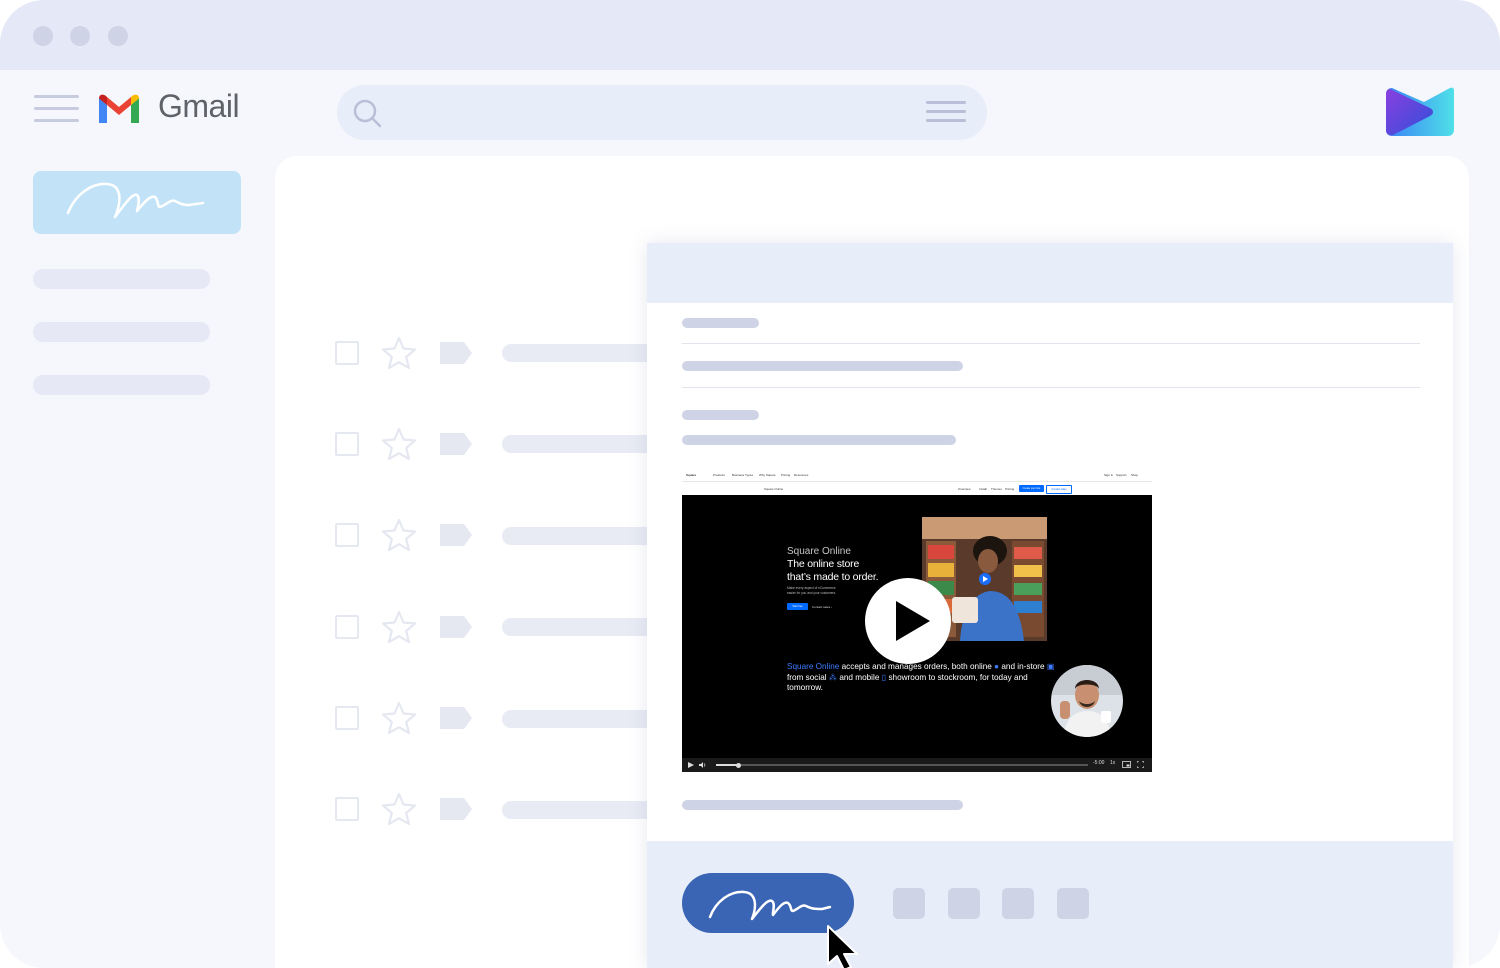 The image size is (1500, 968). Describe the element at coordinates (1087, 701) in the screenshot. I see `video-presenter-avatar` at that location.